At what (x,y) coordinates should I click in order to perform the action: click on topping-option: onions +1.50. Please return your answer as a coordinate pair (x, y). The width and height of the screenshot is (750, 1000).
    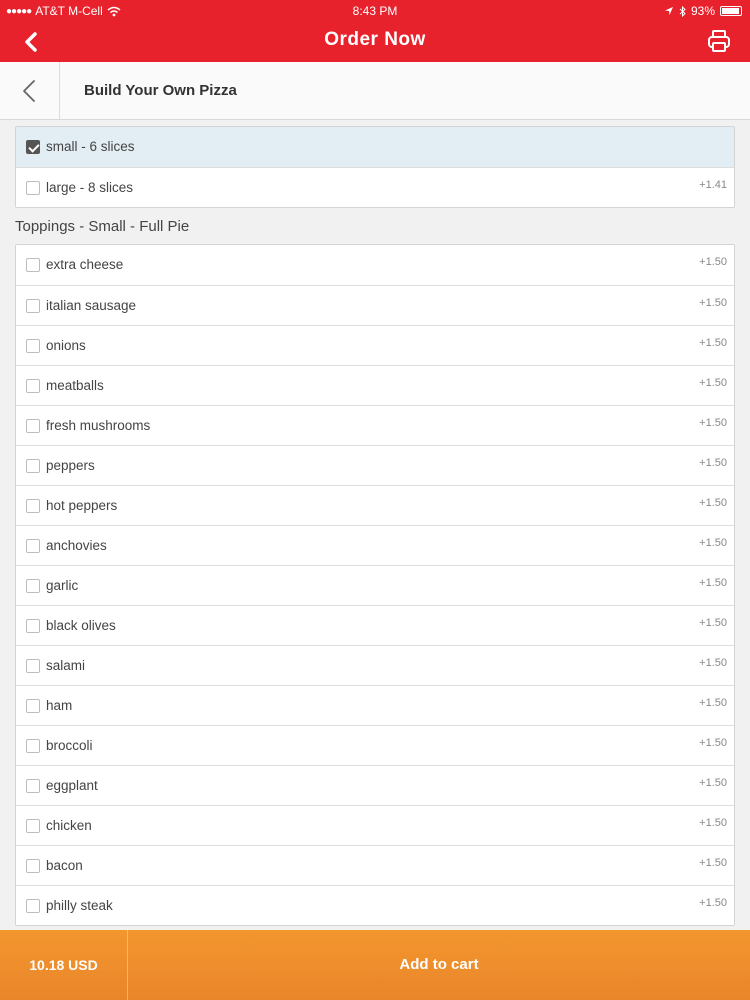
    Looking at the image, I should click on (375, 345).